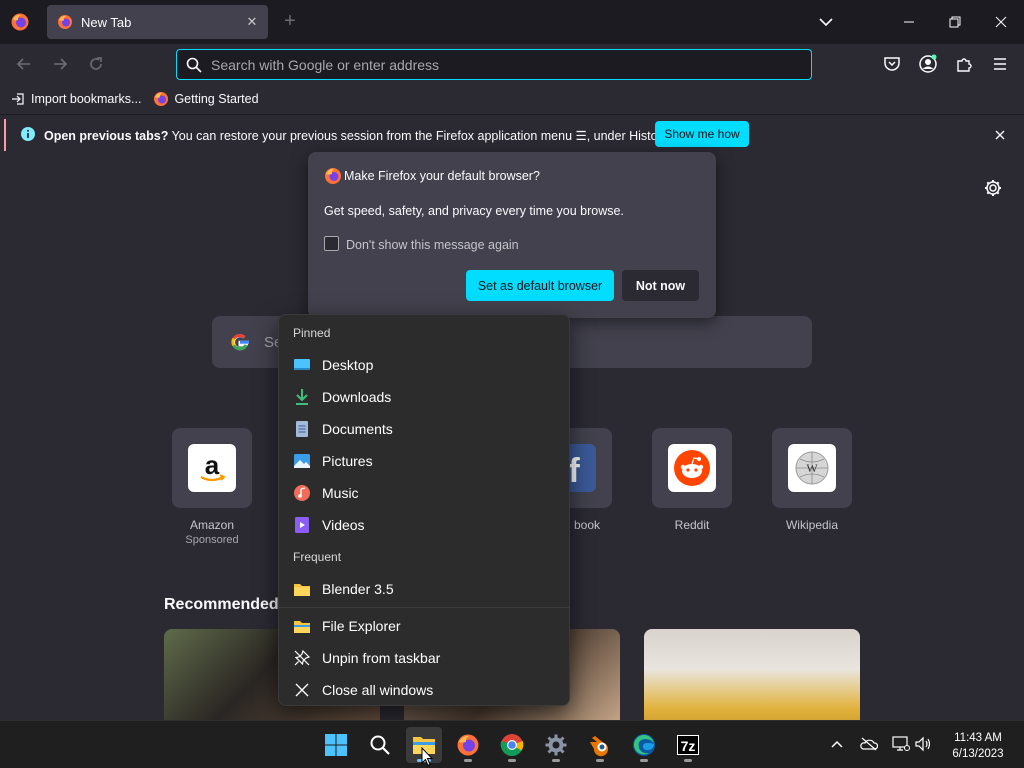 The height and width of the screenshot is (768, 1024). Describe the element at coordinates (312, 333) in the screenshot. I see `pinned-header: Pinned` at that location.